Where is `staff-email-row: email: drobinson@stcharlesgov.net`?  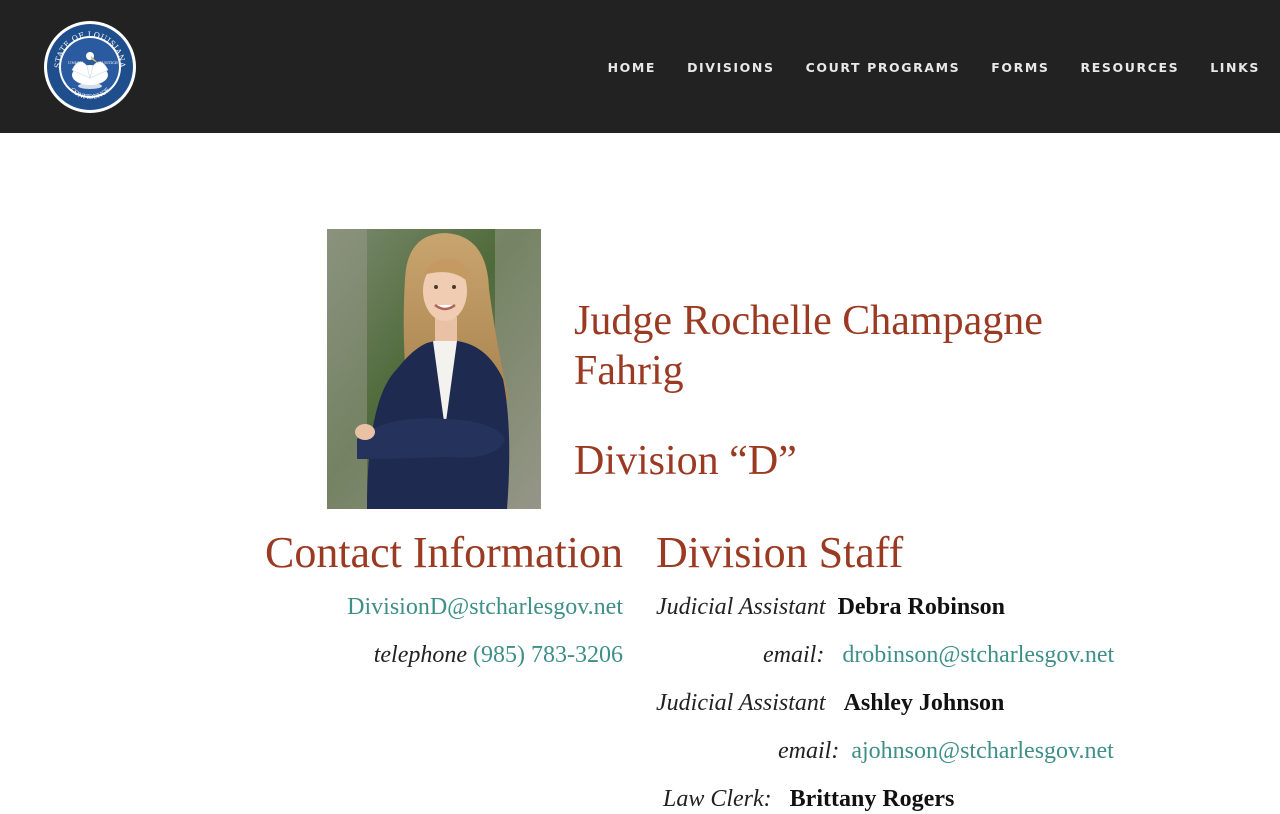
staff-email-row: email: drobinson@stcharlesgov.net is located at coordinates (938, 655).